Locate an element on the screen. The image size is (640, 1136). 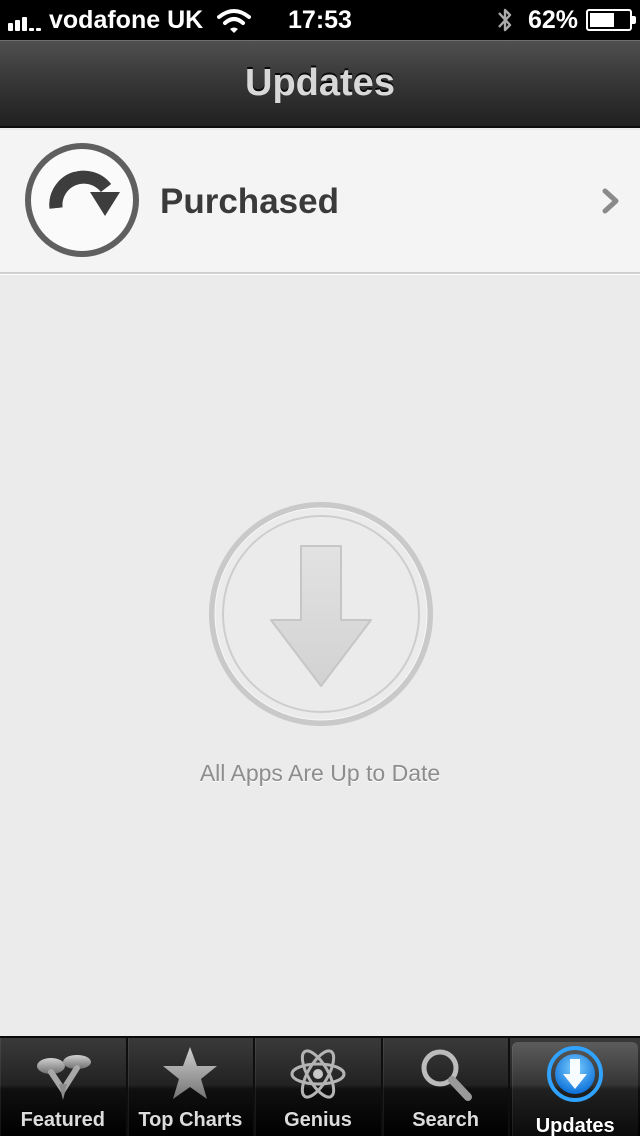
tab-label: Updates is located at coordinates (575, 1125).